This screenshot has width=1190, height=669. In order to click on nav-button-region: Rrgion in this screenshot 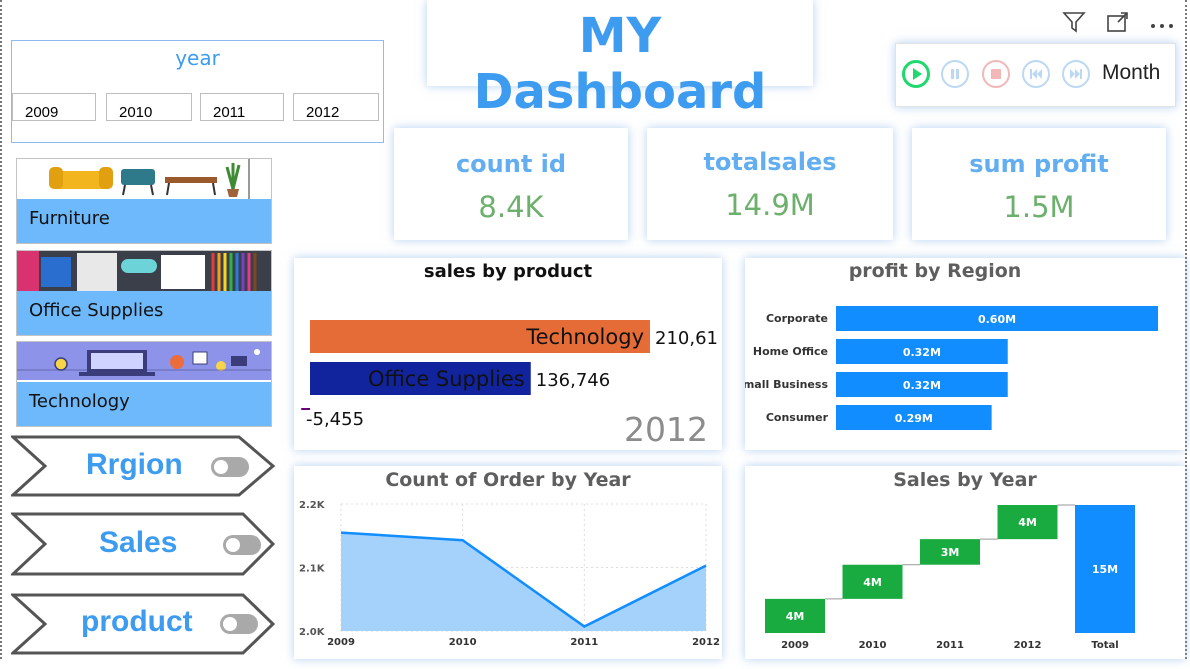, I will do `click(143, 473)`.